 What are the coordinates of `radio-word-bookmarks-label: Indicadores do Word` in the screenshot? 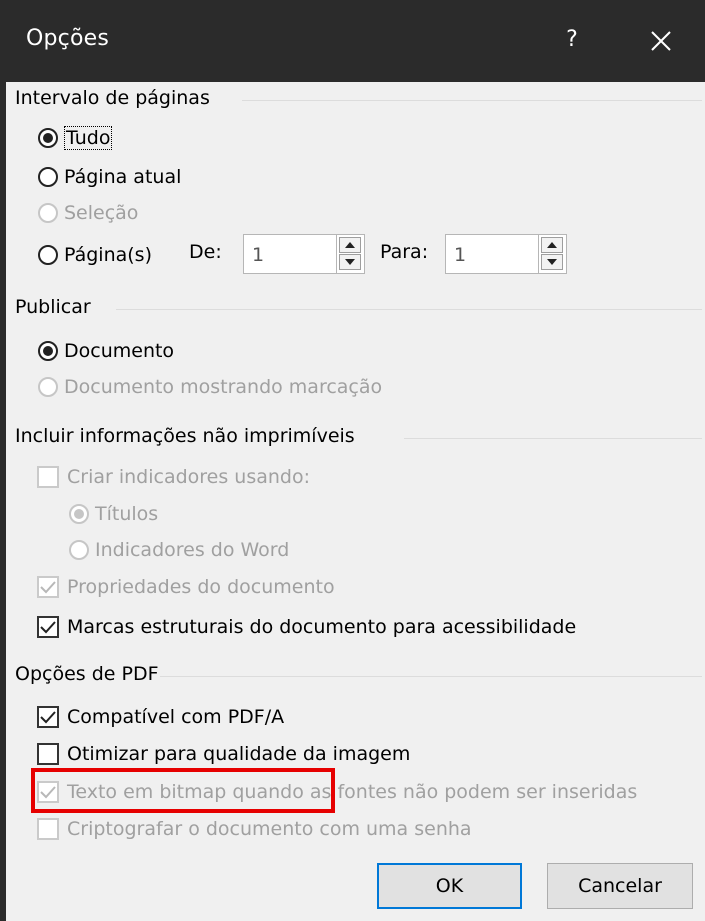 It's located at (192, 550).